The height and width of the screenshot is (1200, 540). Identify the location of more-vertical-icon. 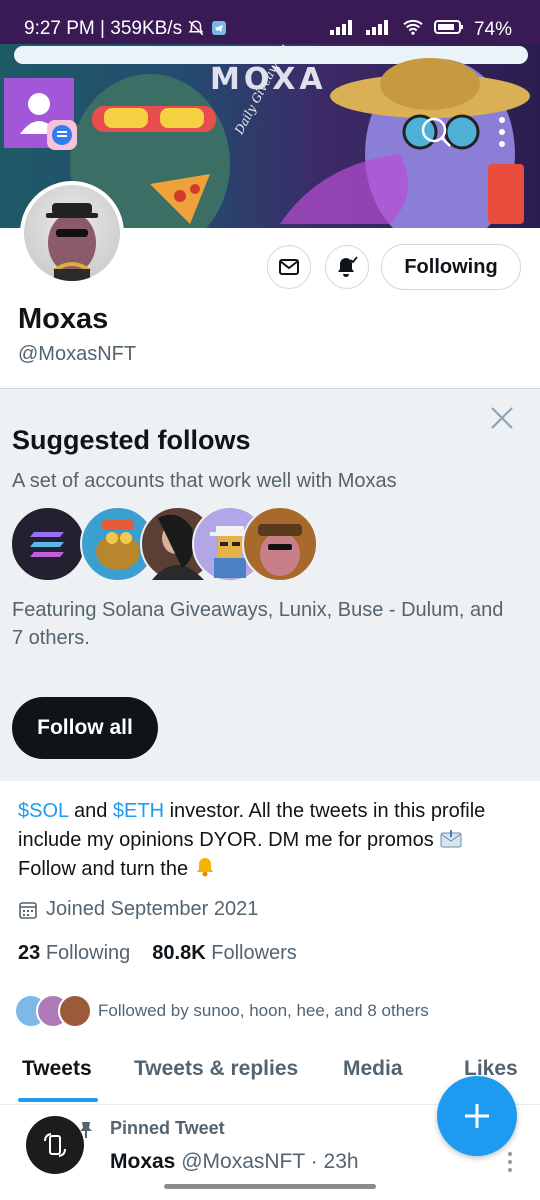
(510, 1162).